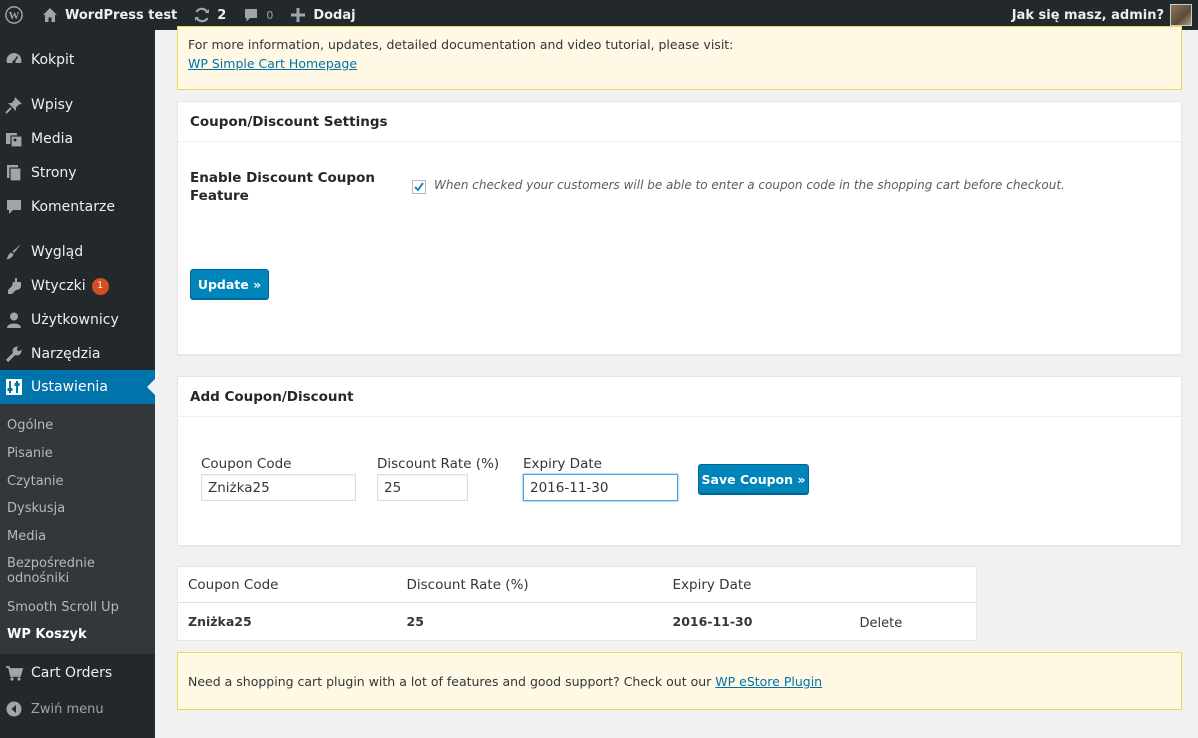 This screenshot has height=738, width=1198. I want to click on comment-bubble-icon, so click(251, 15).